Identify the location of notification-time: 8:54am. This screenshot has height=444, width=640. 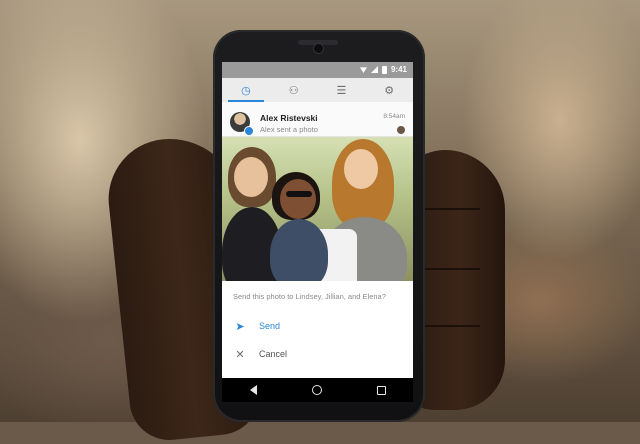
(394, 116).